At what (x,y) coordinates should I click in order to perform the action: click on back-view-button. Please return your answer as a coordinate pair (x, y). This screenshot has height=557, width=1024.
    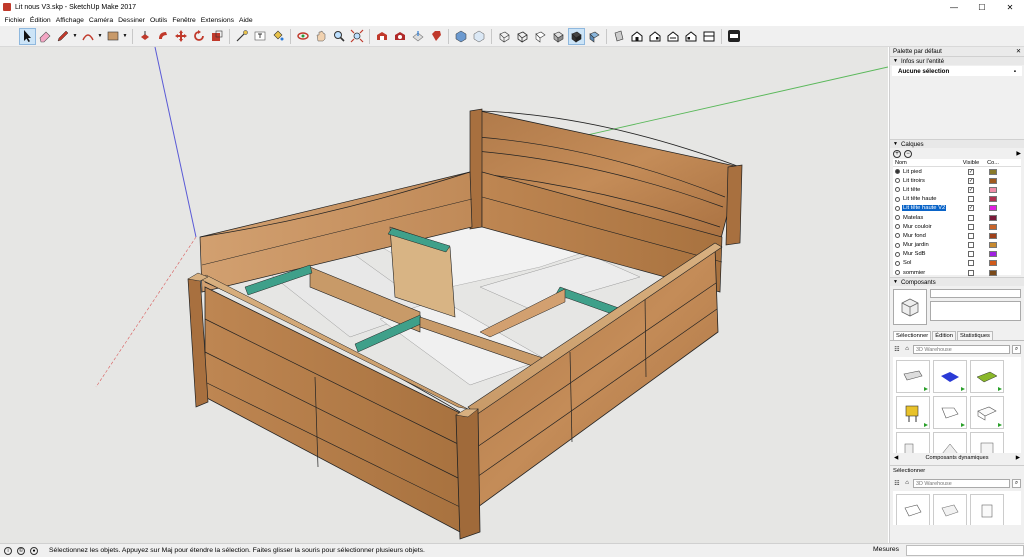
    Looking at the image, I should click on (673, 36).